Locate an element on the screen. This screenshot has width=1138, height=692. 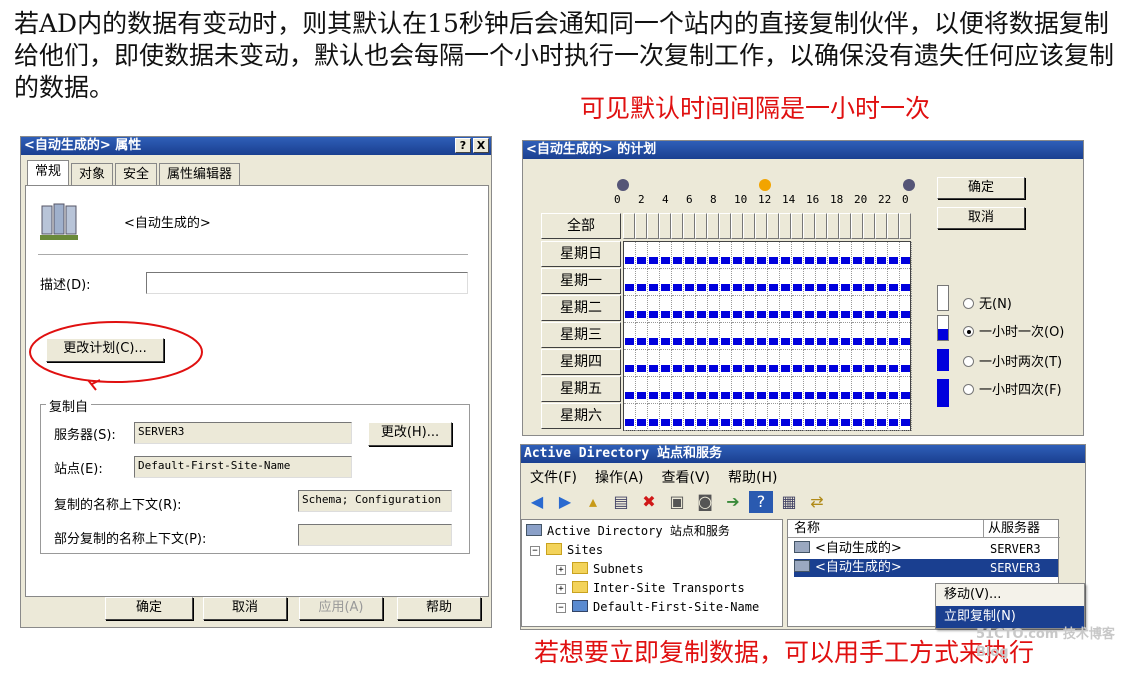
expand-icon: + is located at coordinates (561, 570).